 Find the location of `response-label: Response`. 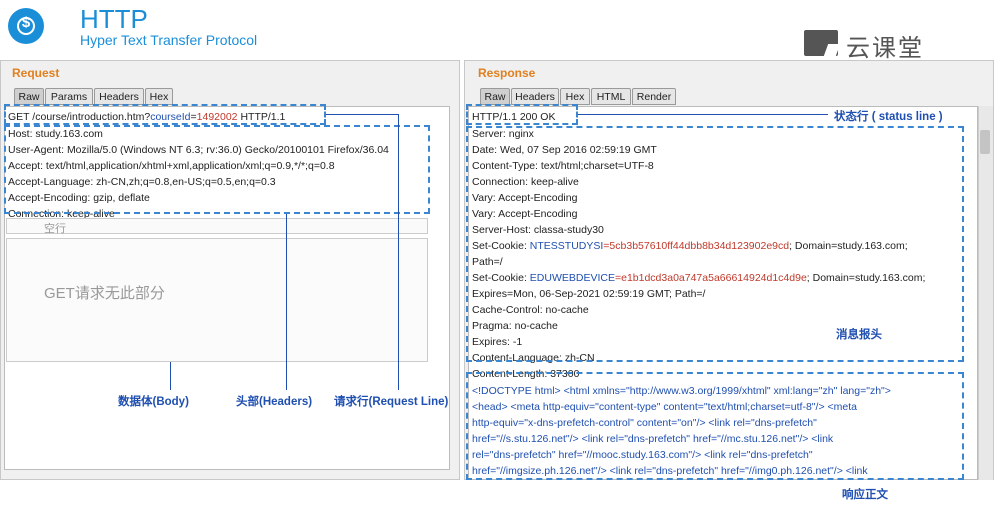

response-label: Response is located at coordinates (507, 73).